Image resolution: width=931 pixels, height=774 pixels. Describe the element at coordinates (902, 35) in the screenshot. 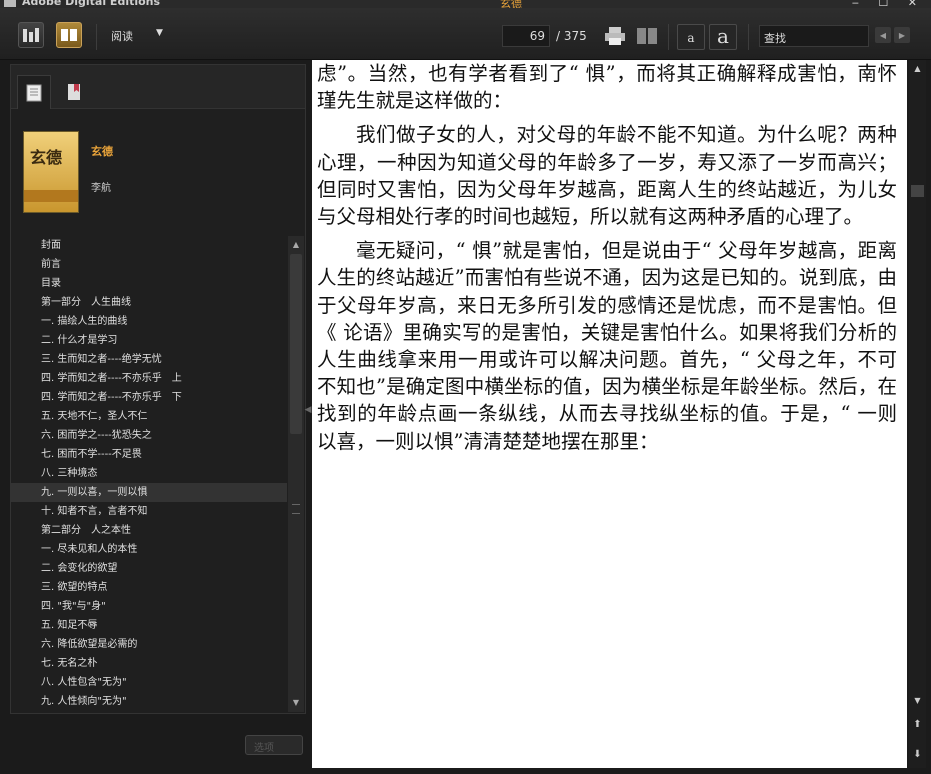

I see `search-next-button: ▶` at that location.